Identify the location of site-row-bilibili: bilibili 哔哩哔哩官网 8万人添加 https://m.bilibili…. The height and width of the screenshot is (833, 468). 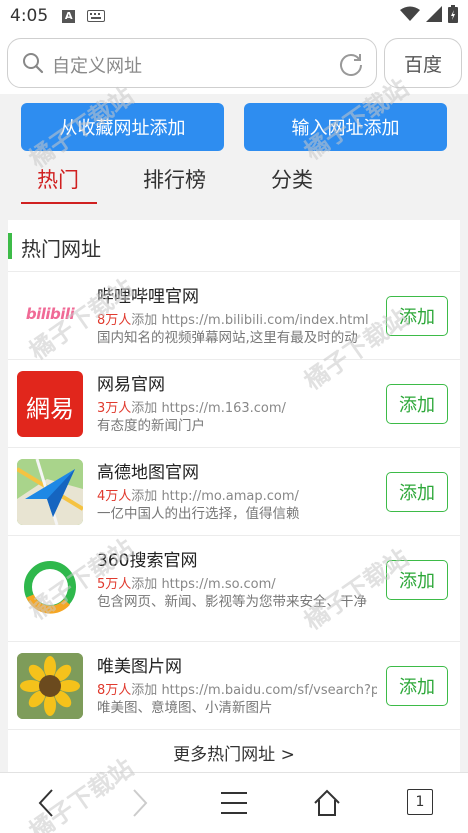
(234, 316).